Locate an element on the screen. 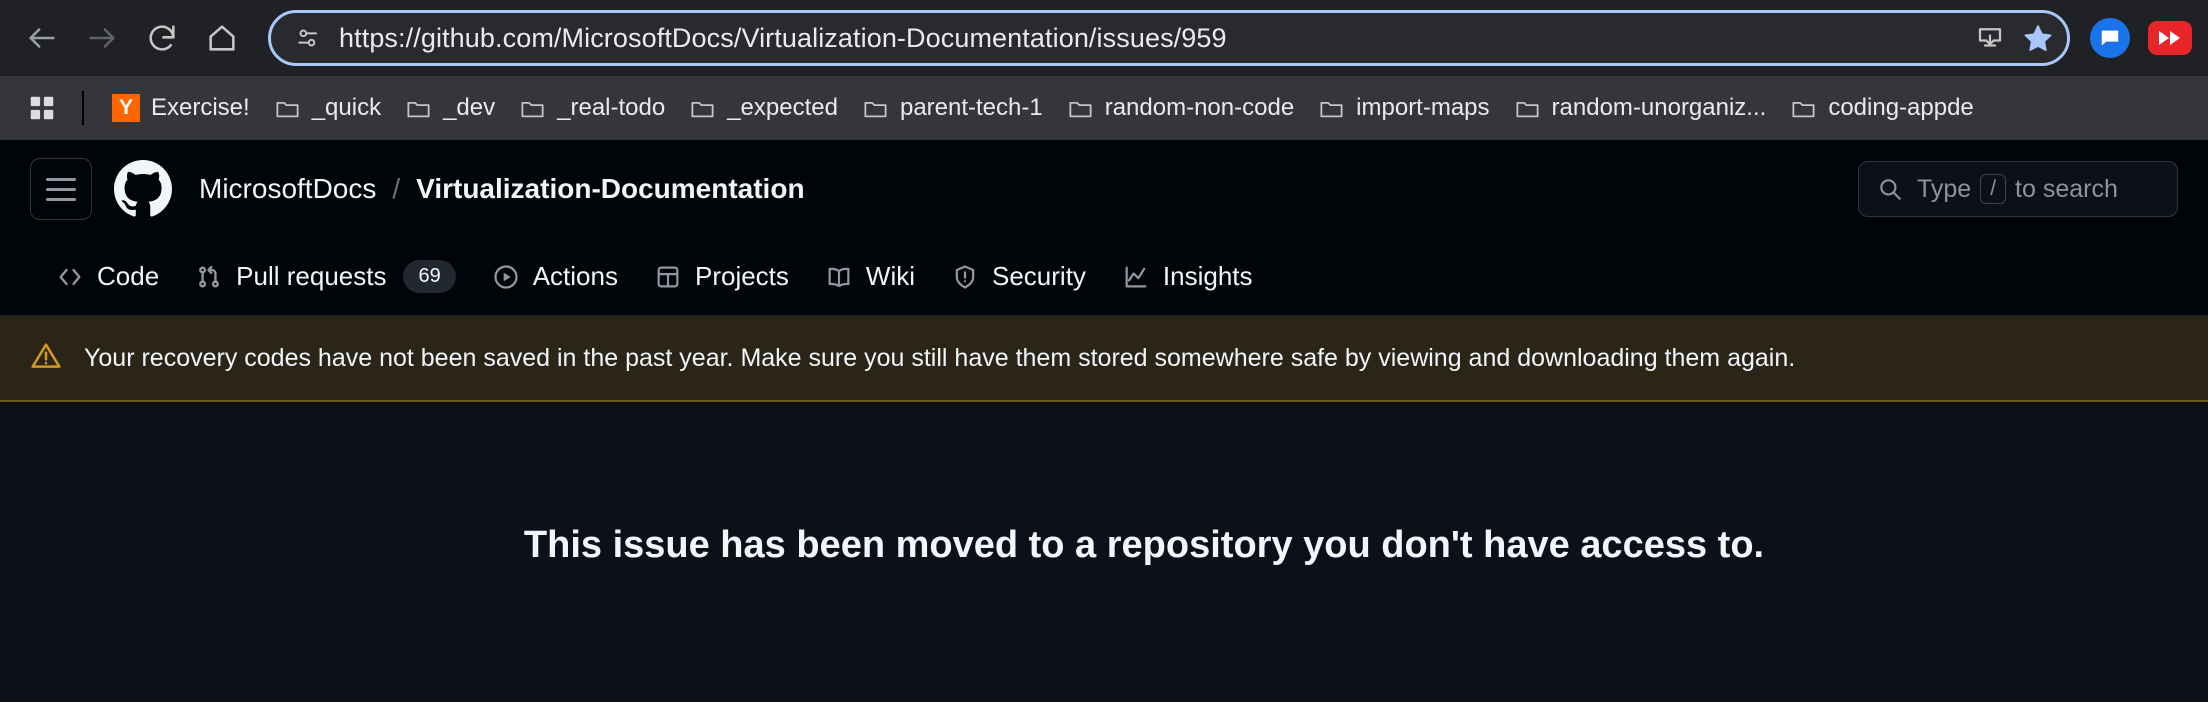 Image resolution: width=2208 pixels, height=702 pixels. arrow-left-icon is located at coordinates (42, 38).